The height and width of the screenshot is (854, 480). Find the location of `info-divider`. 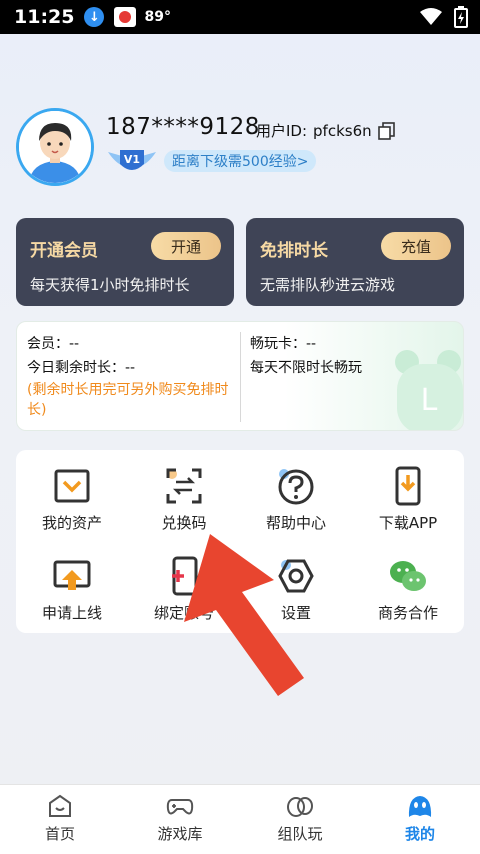

info-divider is located at coordinates (240, 377).